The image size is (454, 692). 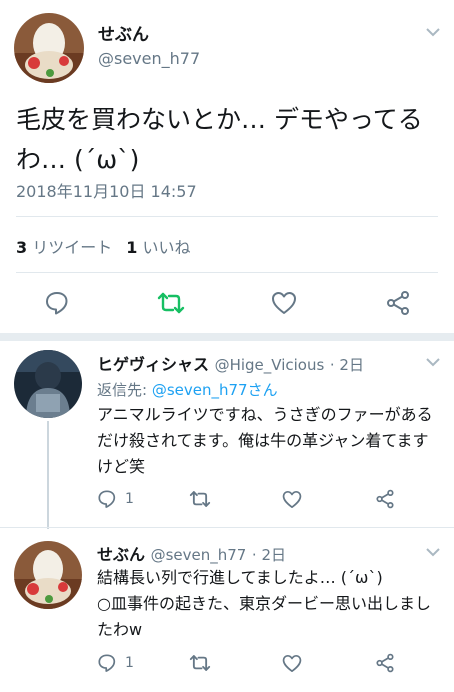 I want to click on retweet-label: リツイート, so click(x=72, y=247).